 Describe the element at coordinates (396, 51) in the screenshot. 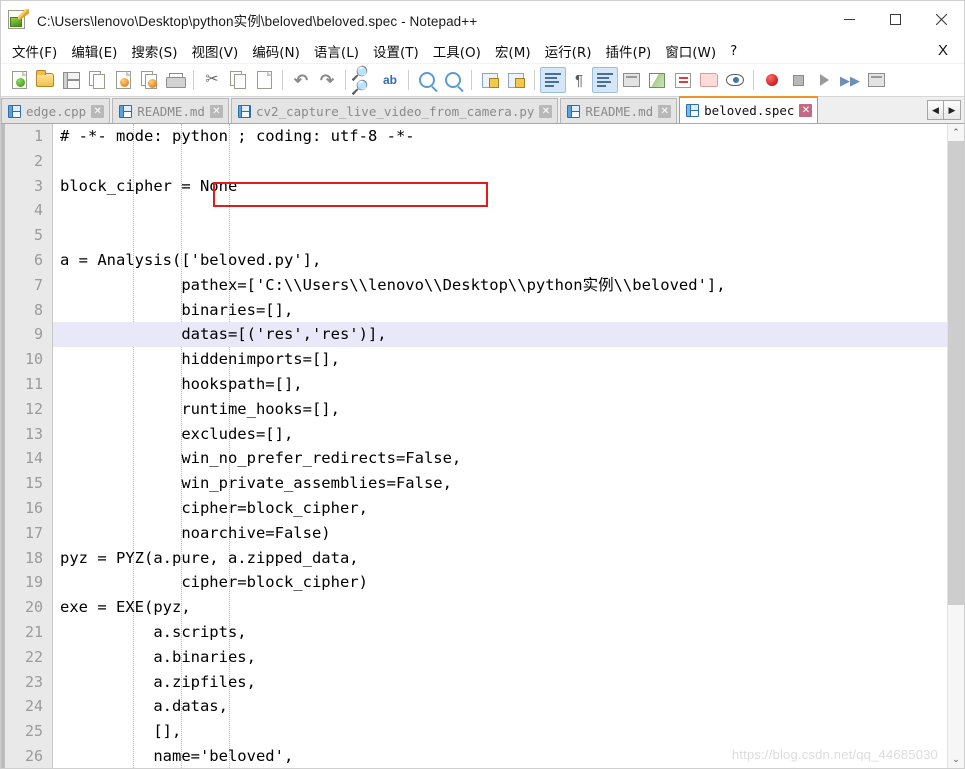

I see `menu-settings: 设置(T)` at that location.